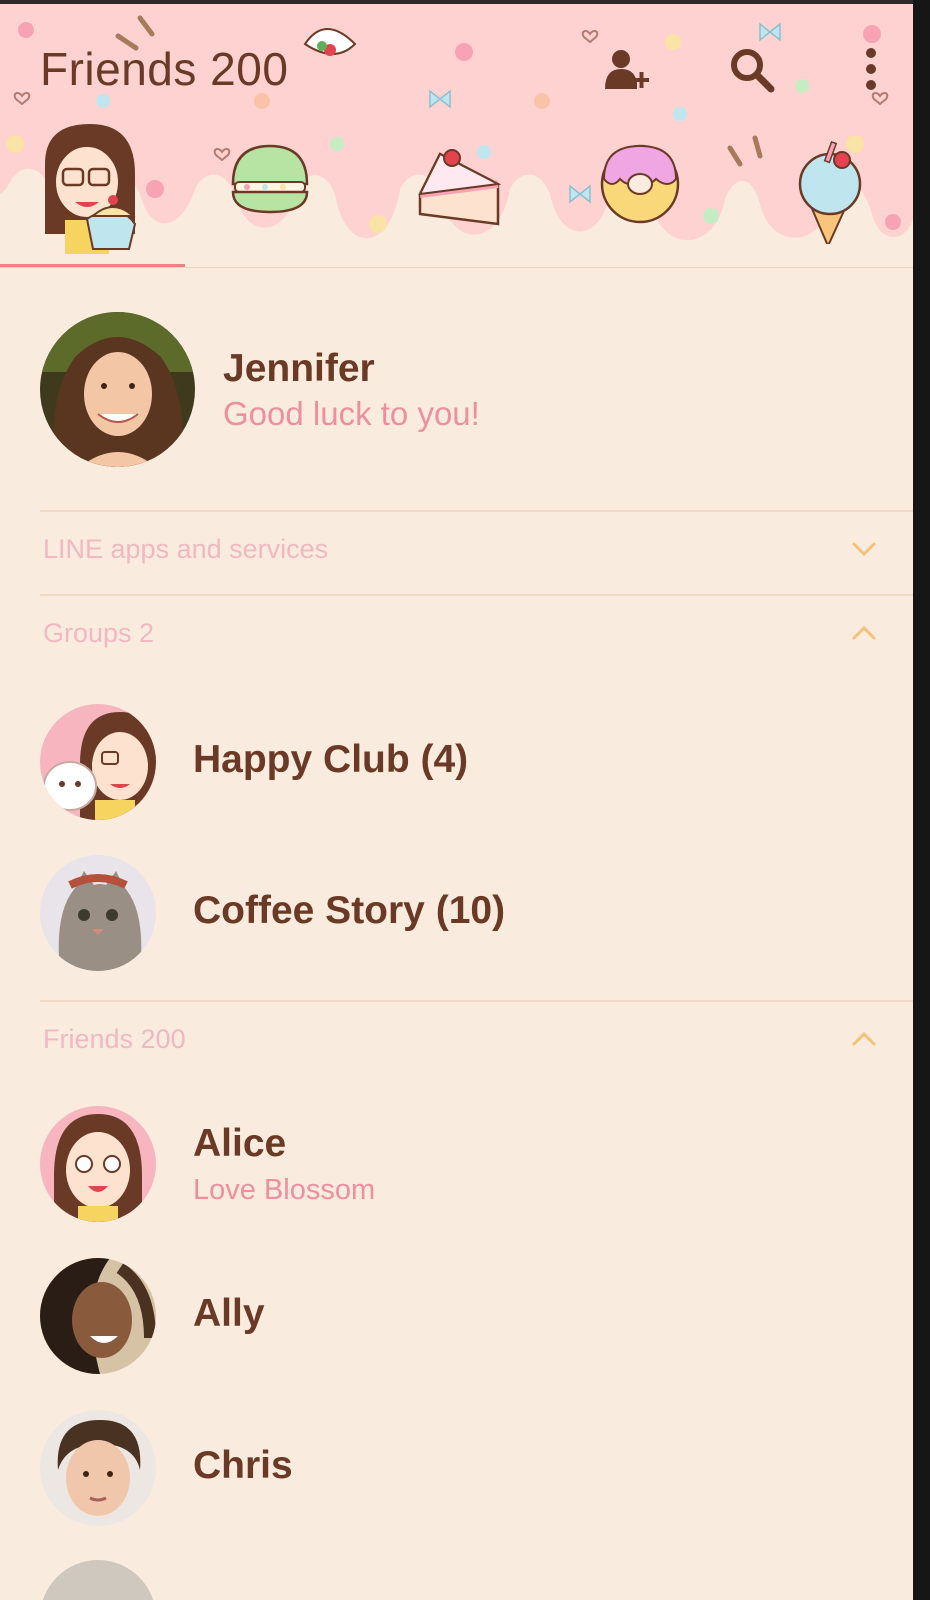 This screenshot has height=1600, width=930. Describe the element at coordinates (270, 179) in the screenshot. I see `macaron-icon` at that location.